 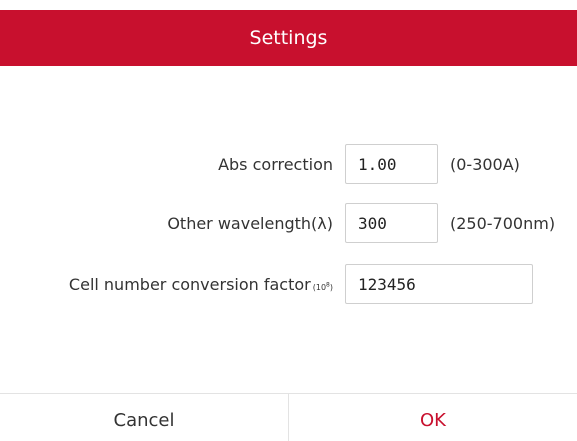 I want to click on other-wavelength-row: Other wavelength(λ) (250-700nm), so click(x=288, y=224).